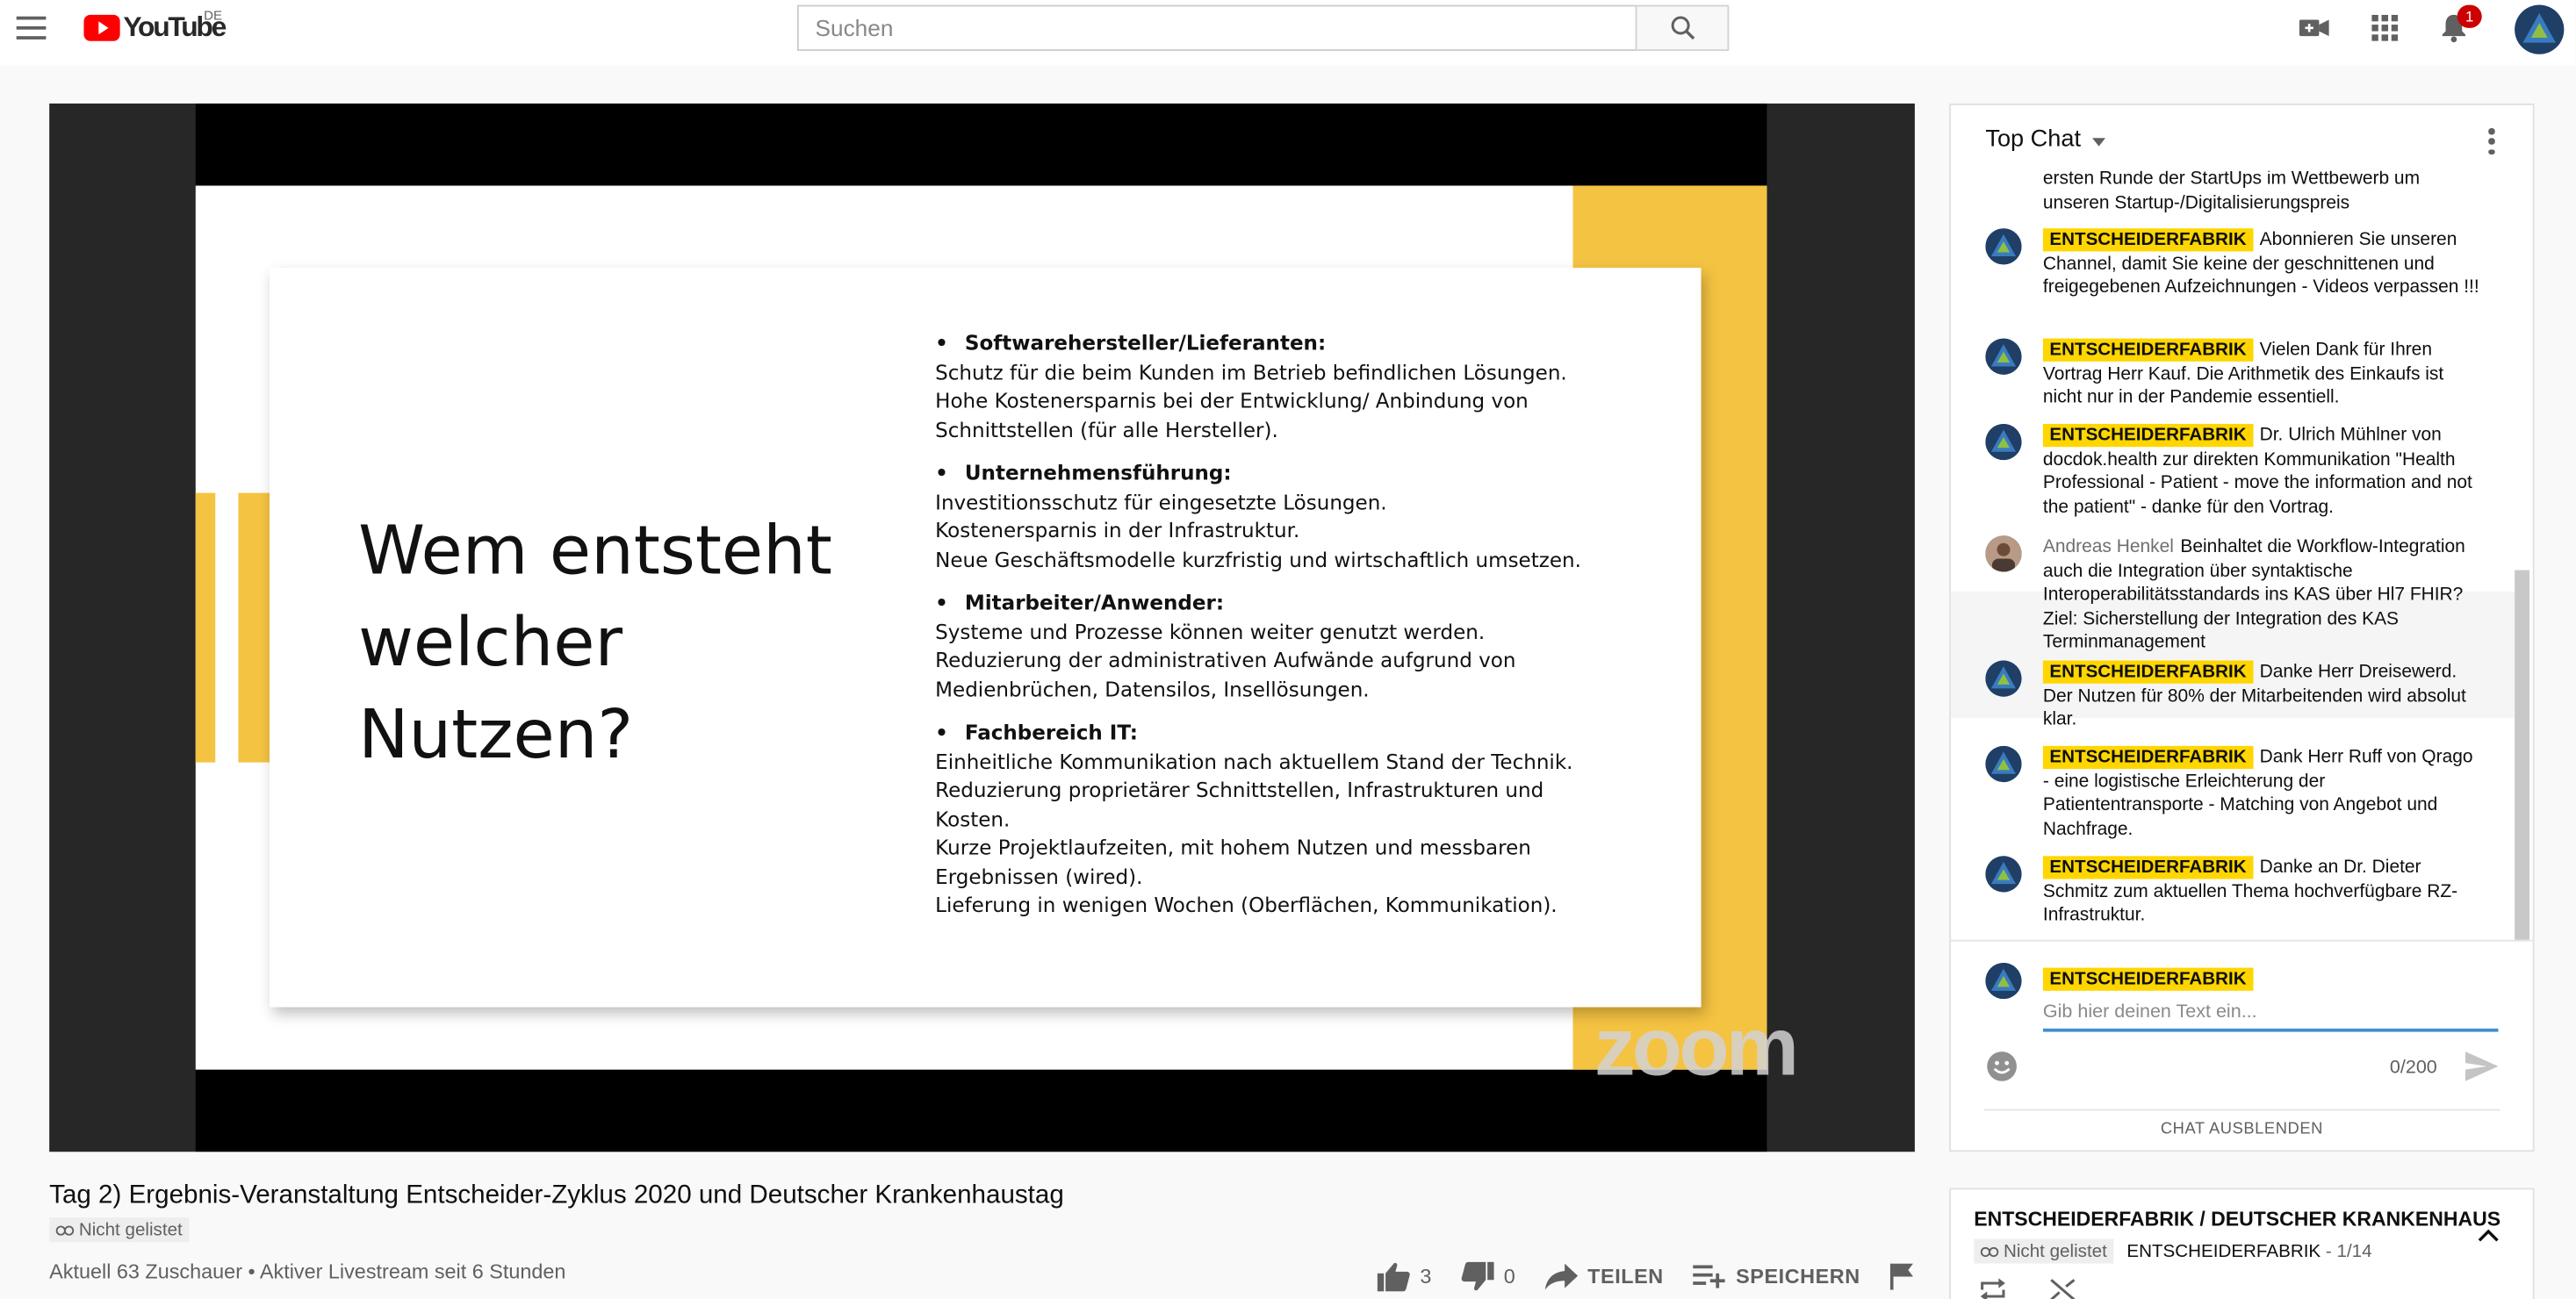 This screenshot has width=2576, height=1299. I want to click on create-video-button, so click(2314, 28).